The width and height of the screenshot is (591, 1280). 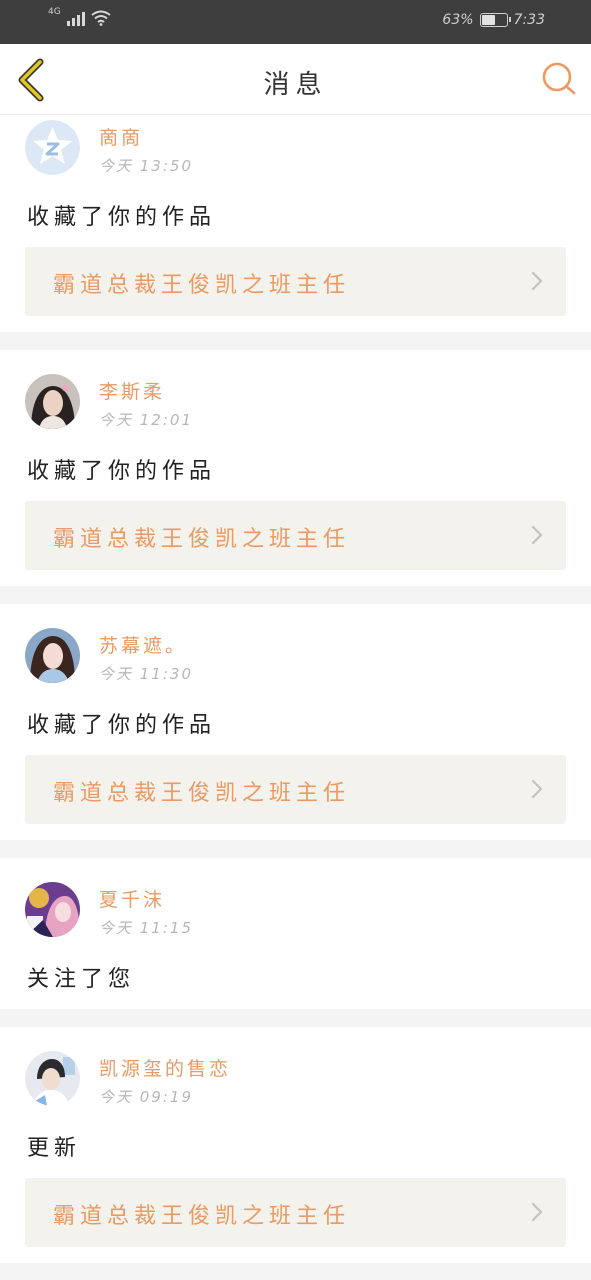 I want to click on status-left: 4G, so click(x=79, y=16).